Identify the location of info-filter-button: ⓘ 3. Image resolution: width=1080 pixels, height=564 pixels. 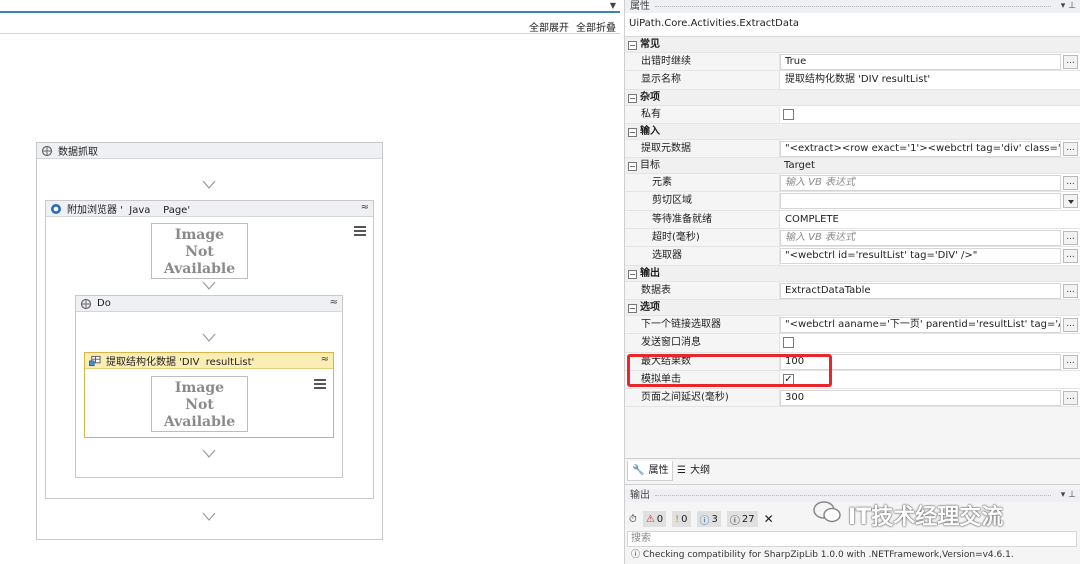
(708, 519).